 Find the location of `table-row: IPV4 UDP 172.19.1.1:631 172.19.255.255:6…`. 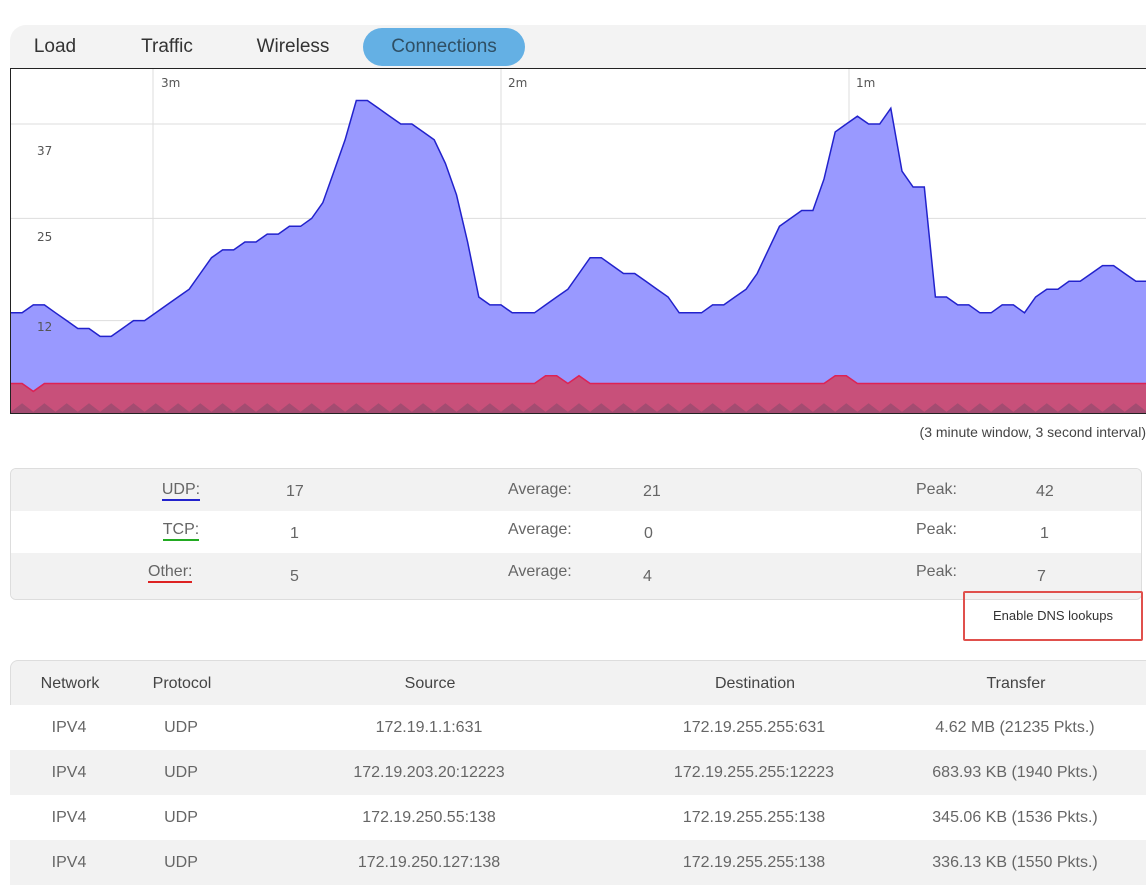

table-row: IPV4 UDP 172.19.1.1:631 172.19.255.255:6… is located at coordinates (578, 727).